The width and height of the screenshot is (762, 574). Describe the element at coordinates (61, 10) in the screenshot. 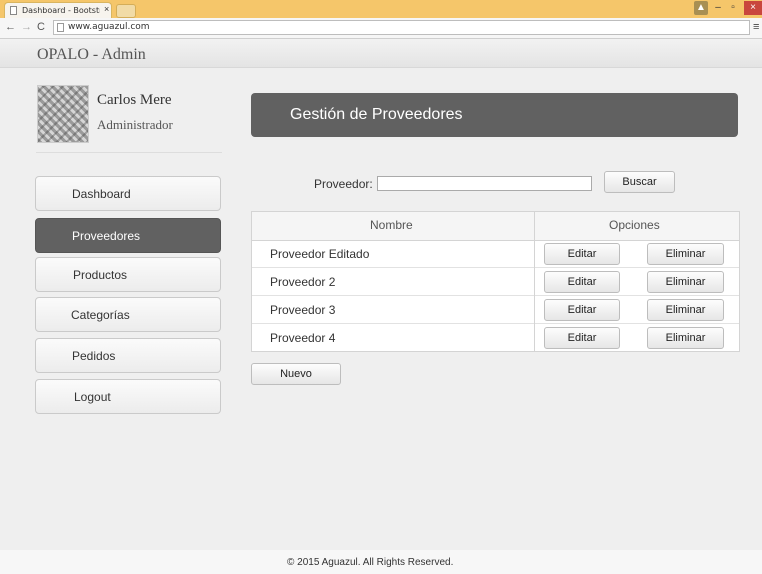

I see `tab-title: Dashboard - Bootstrap A` at that location.